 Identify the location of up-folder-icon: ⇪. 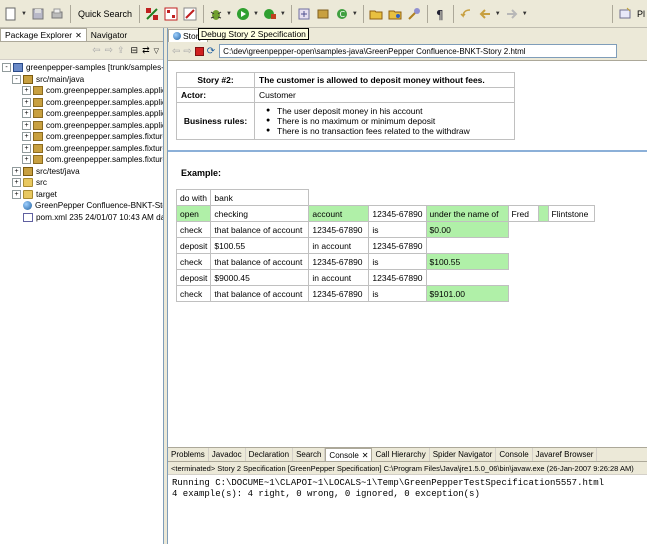
(121, 50).